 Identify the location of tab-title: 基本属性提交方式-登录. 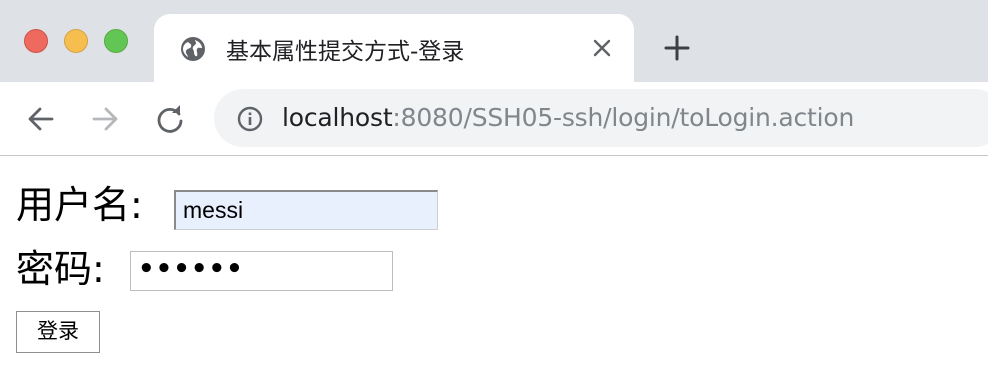
(345, 52).